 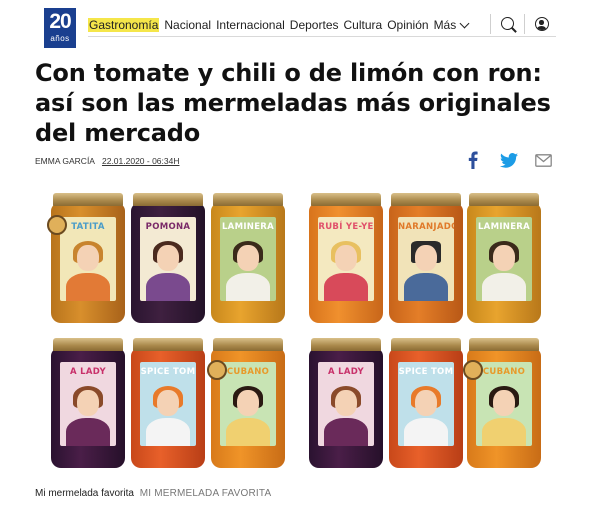 What do you see at coordinates (407, 25) in the screenshot?
I see `nav-item-opinion: Opinión` at bounding box center [407, 25].